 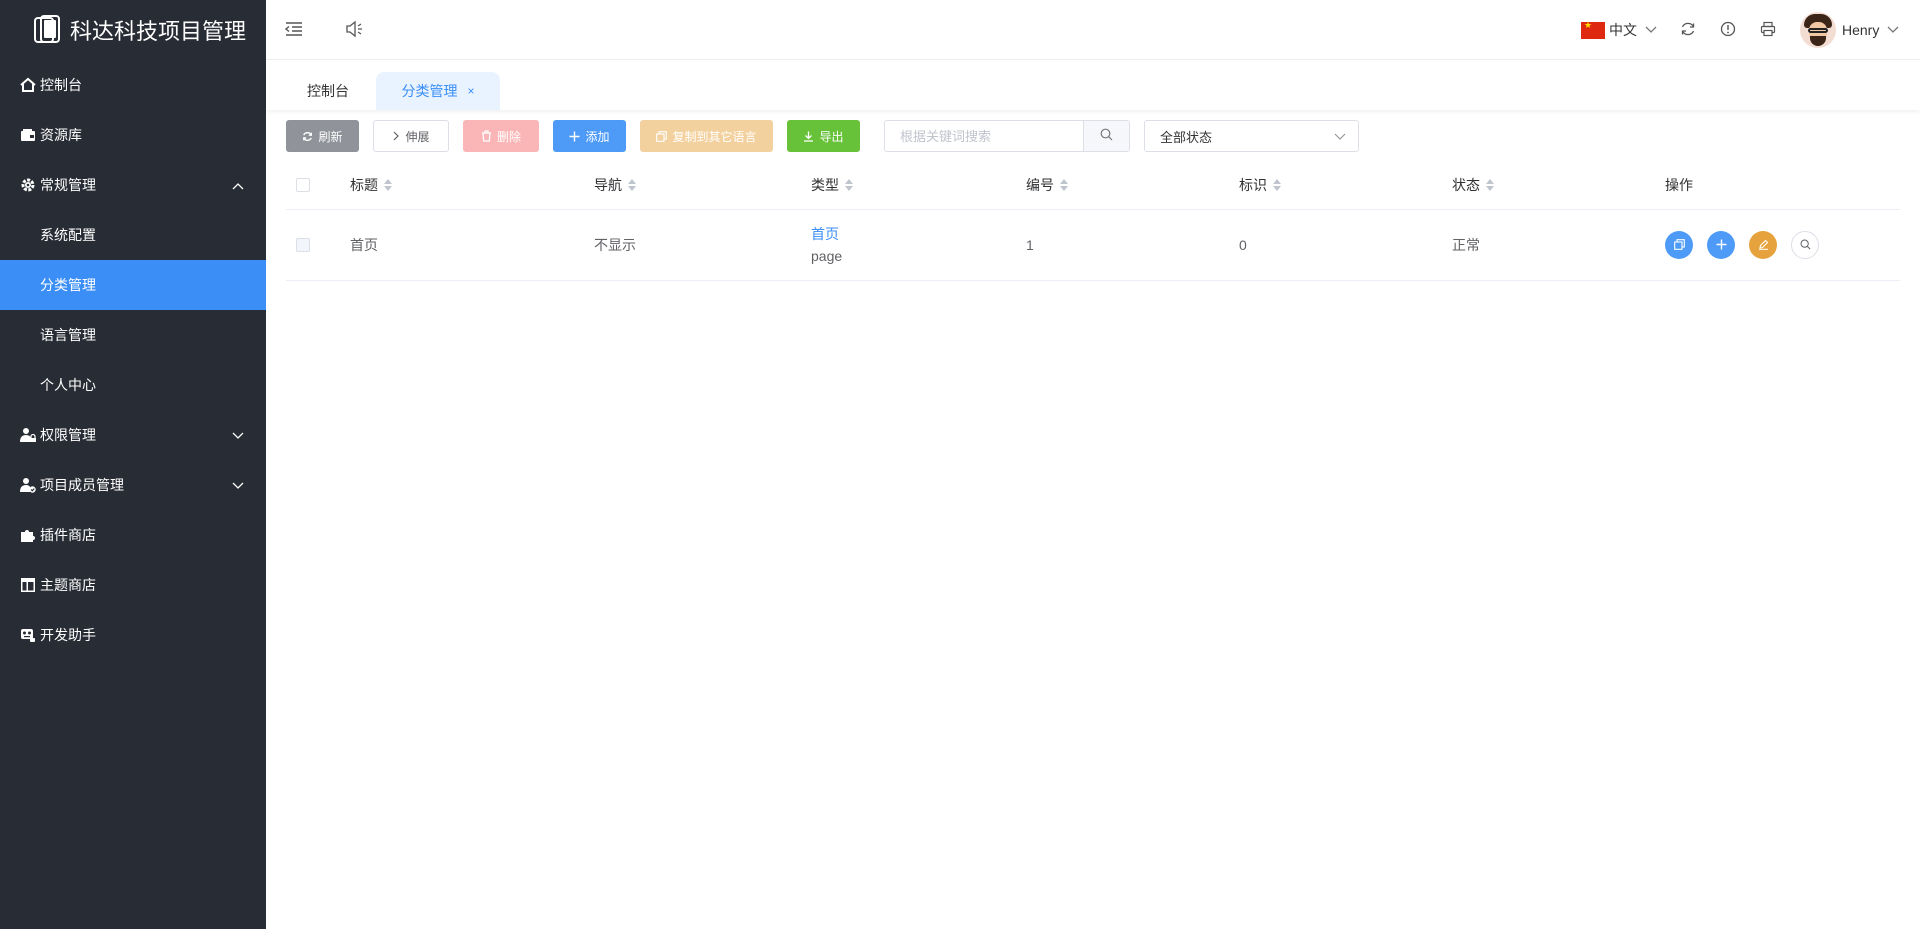 I want to click on info-button, so click(x=1728, y=30).